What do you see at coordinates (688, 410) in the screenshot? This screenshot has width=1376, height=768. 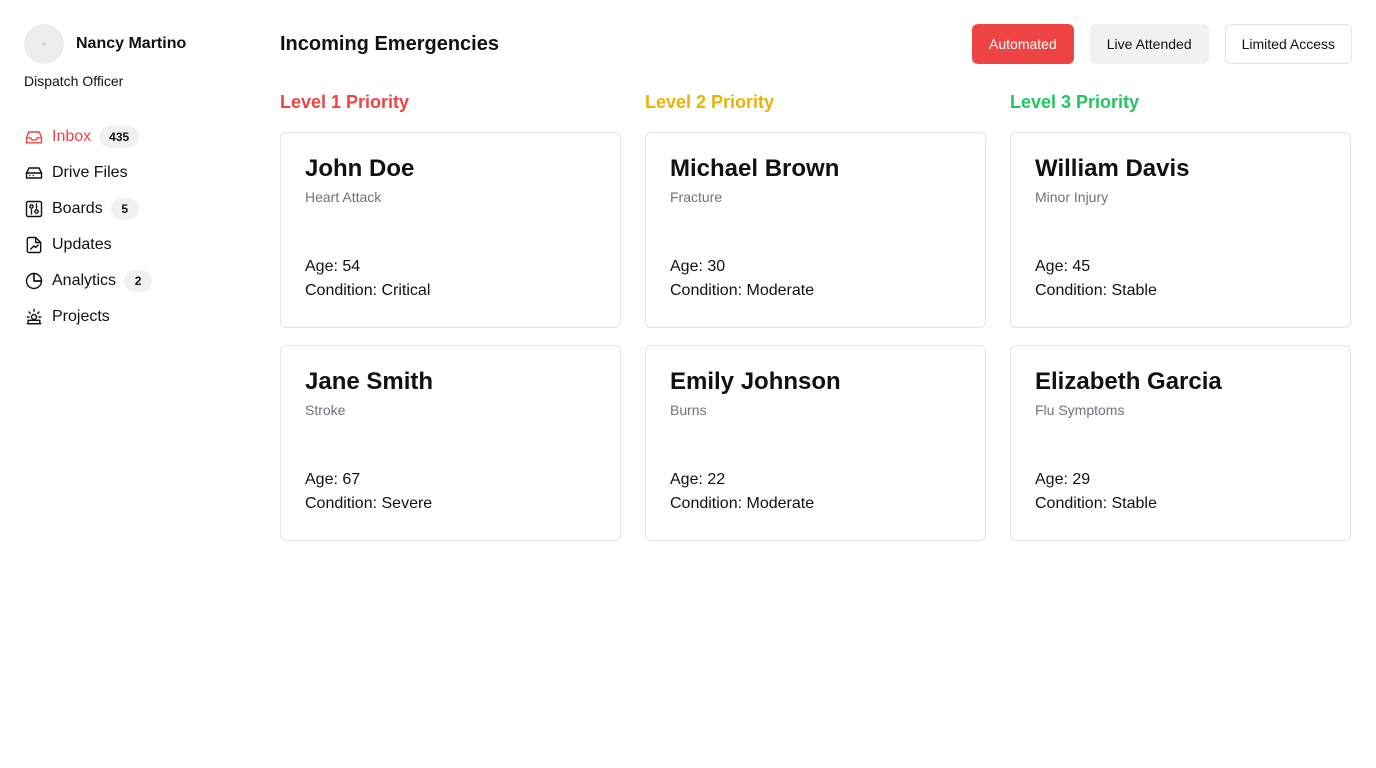 I see `emergency-type: Burns` at bounding box center [688, 410].